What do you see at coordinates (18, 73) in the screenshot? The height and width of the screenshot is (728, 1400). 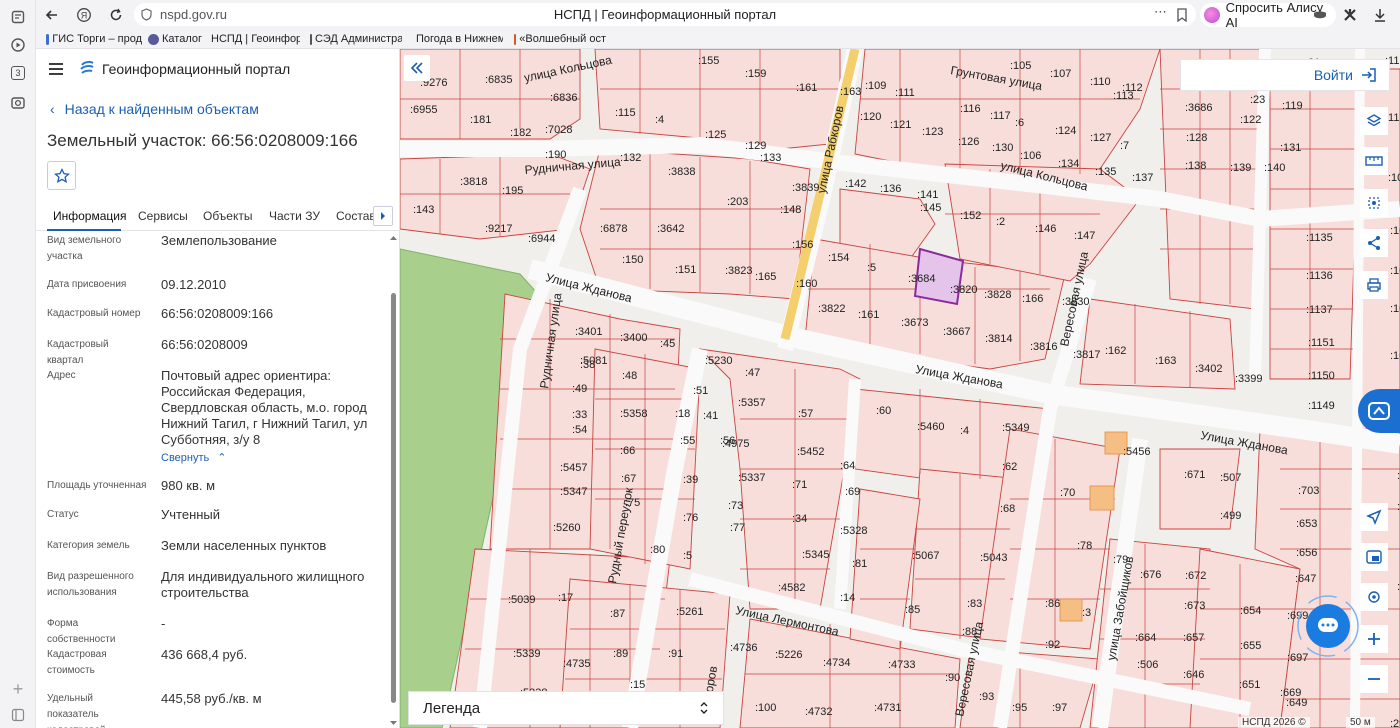 I see `tab-counter: 3` at bounding box center [18, 73].